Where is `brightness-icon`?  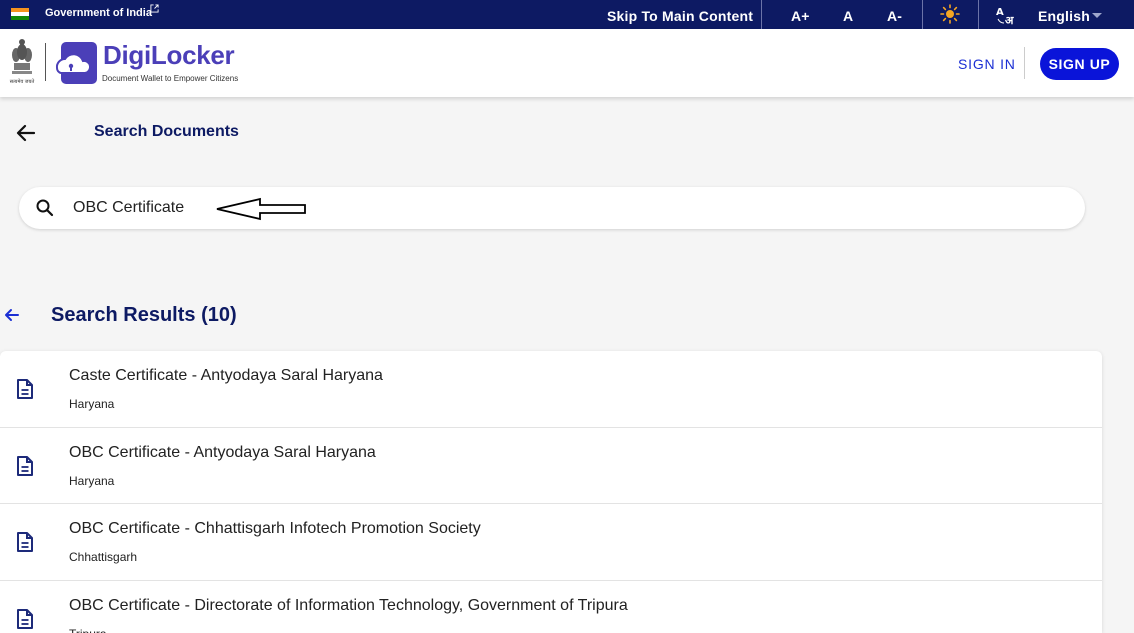
brightness-icon is located at coordinates (950, 15).